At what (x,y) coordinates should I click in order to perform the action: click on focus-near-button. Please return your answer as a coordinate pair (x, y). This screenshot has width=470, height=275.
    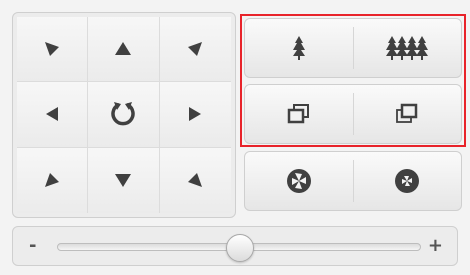
    Looking at the image, I should click on (299, 114).